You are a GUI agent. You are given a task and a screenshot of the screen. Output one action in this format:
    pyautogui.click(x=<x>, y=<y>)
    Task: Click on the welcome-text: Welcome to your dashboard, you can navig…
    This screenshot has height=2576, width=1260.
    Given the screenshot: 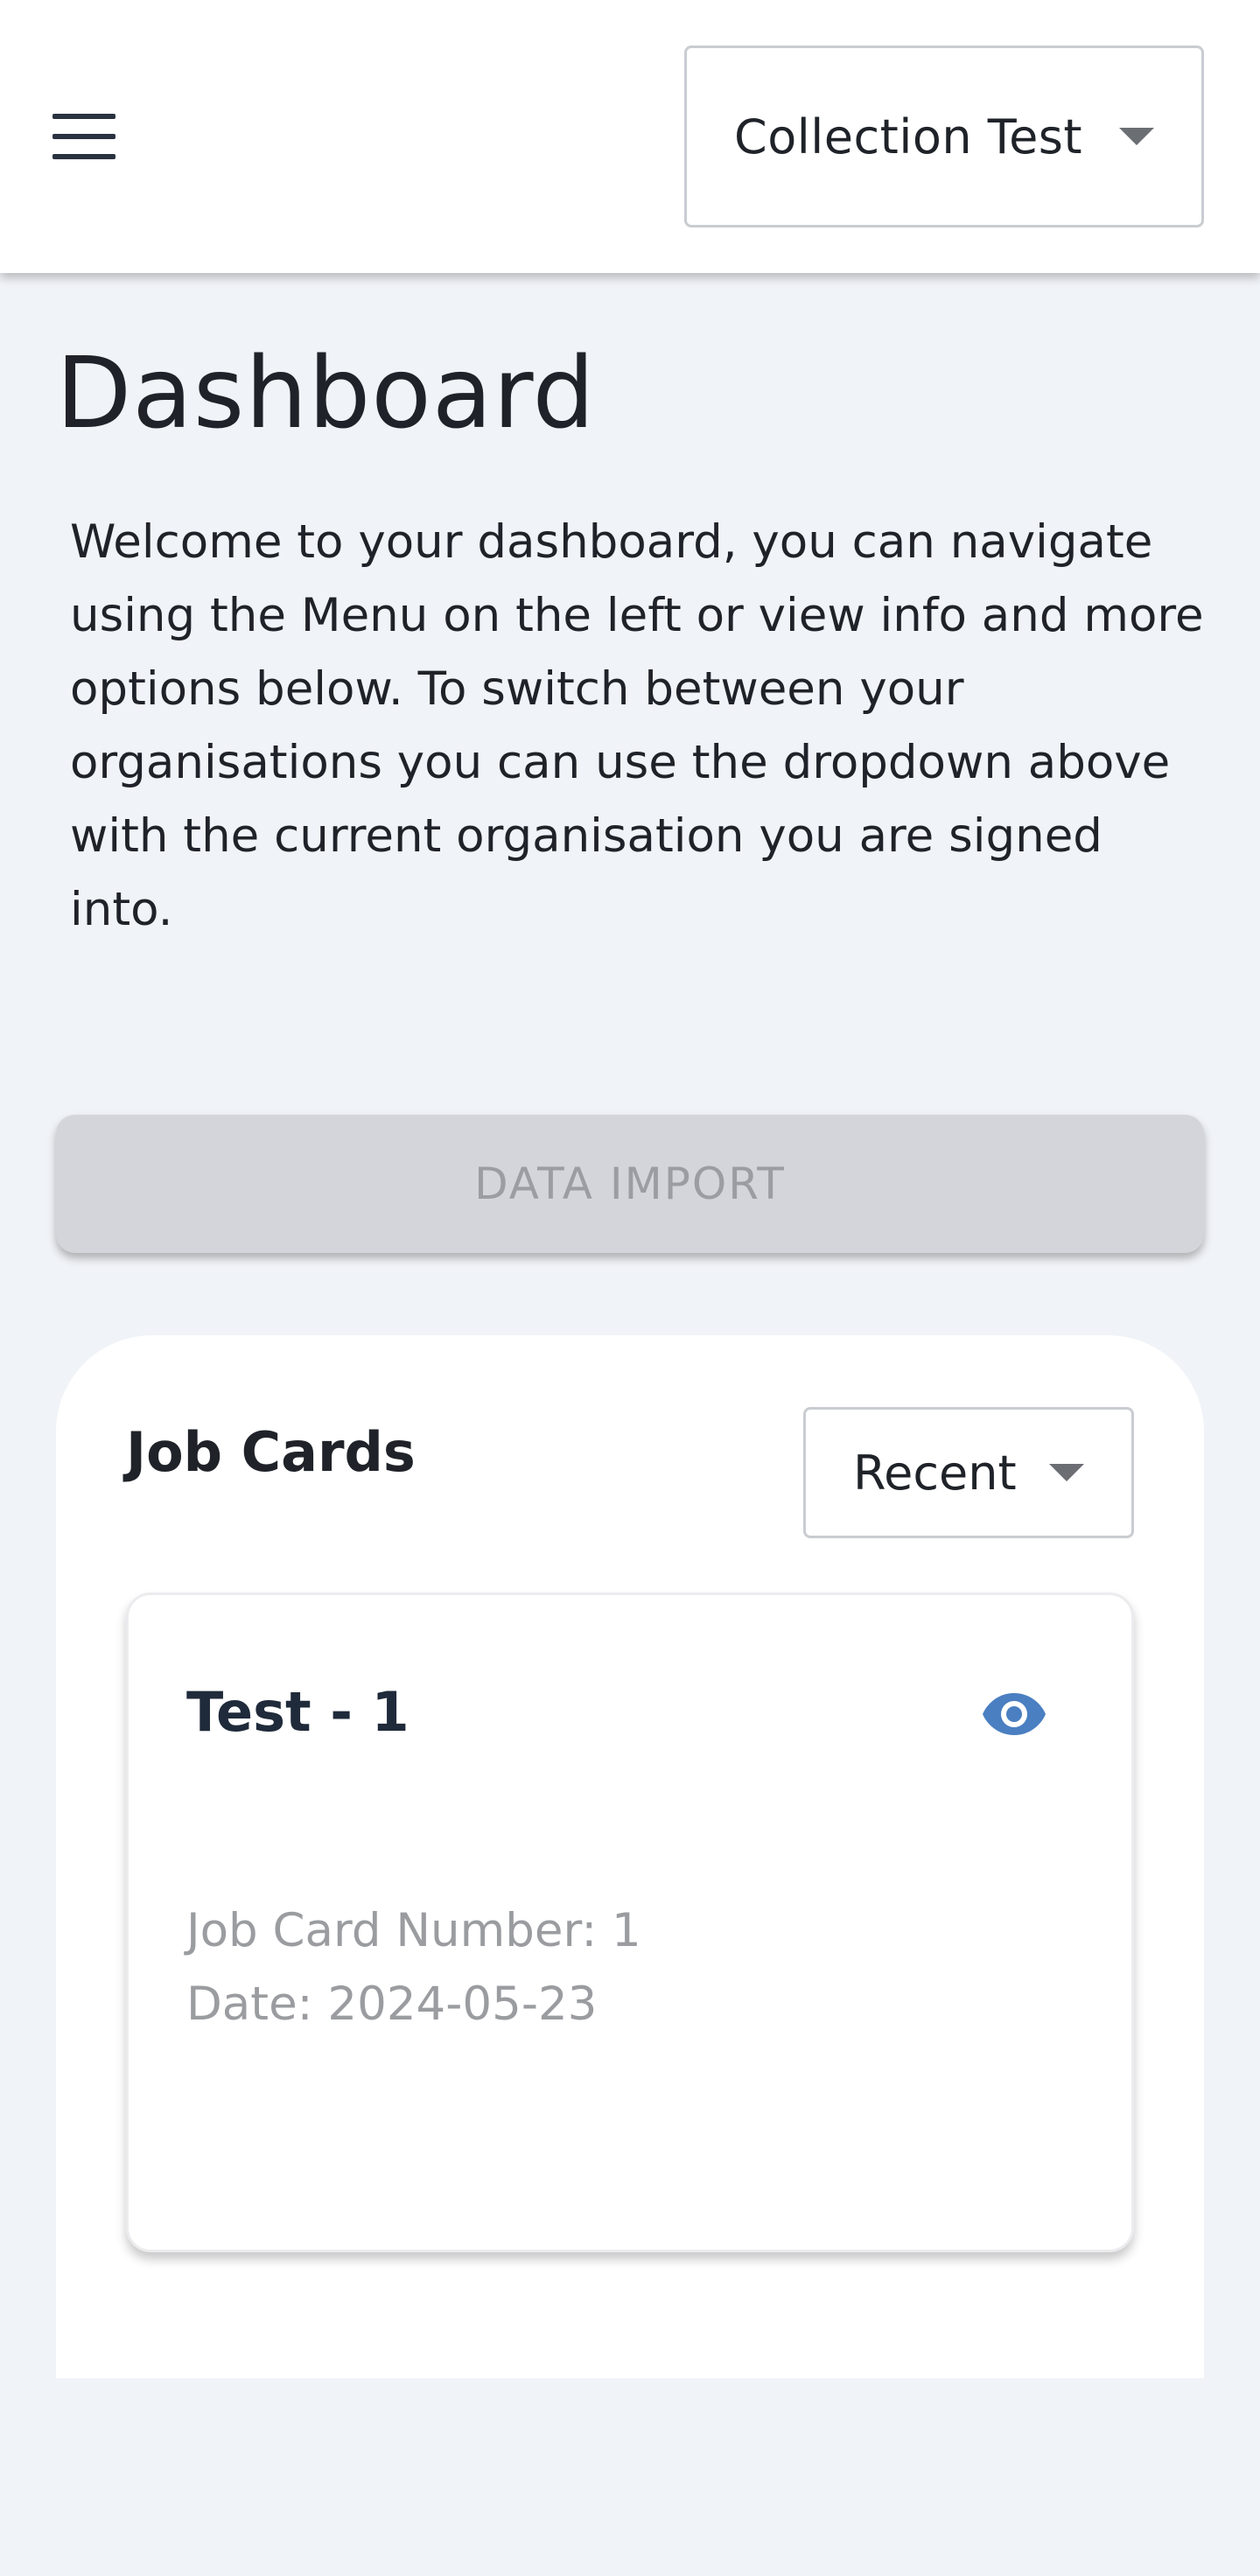 What is the action you would take?
    pyautogui.click(x=637, y=725)
    